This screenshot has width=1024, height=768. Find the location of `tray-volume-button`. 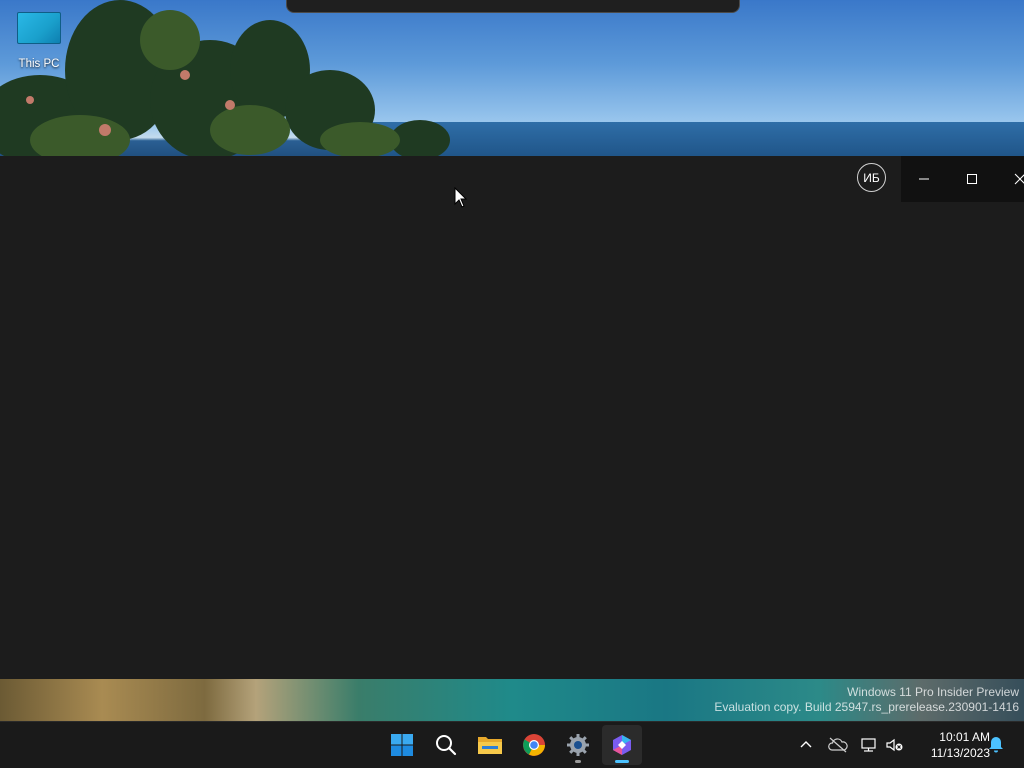

tray-volume-button is located at coordinates (895, 745).